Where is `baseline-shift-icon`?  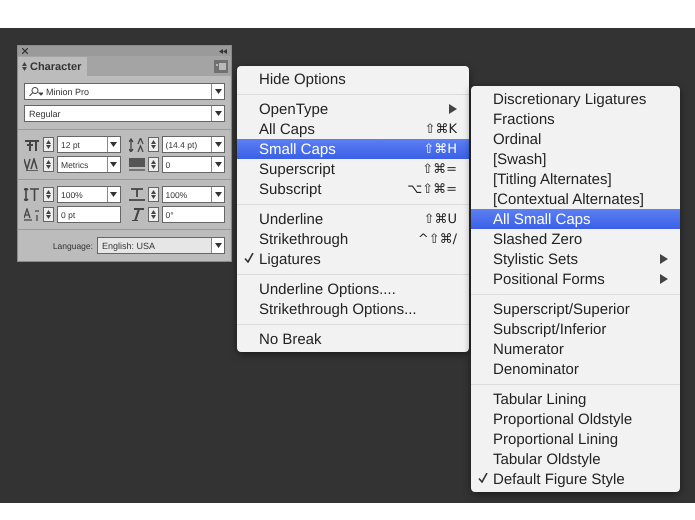 baseline-shift-icon is located at coordinates (32, 214).